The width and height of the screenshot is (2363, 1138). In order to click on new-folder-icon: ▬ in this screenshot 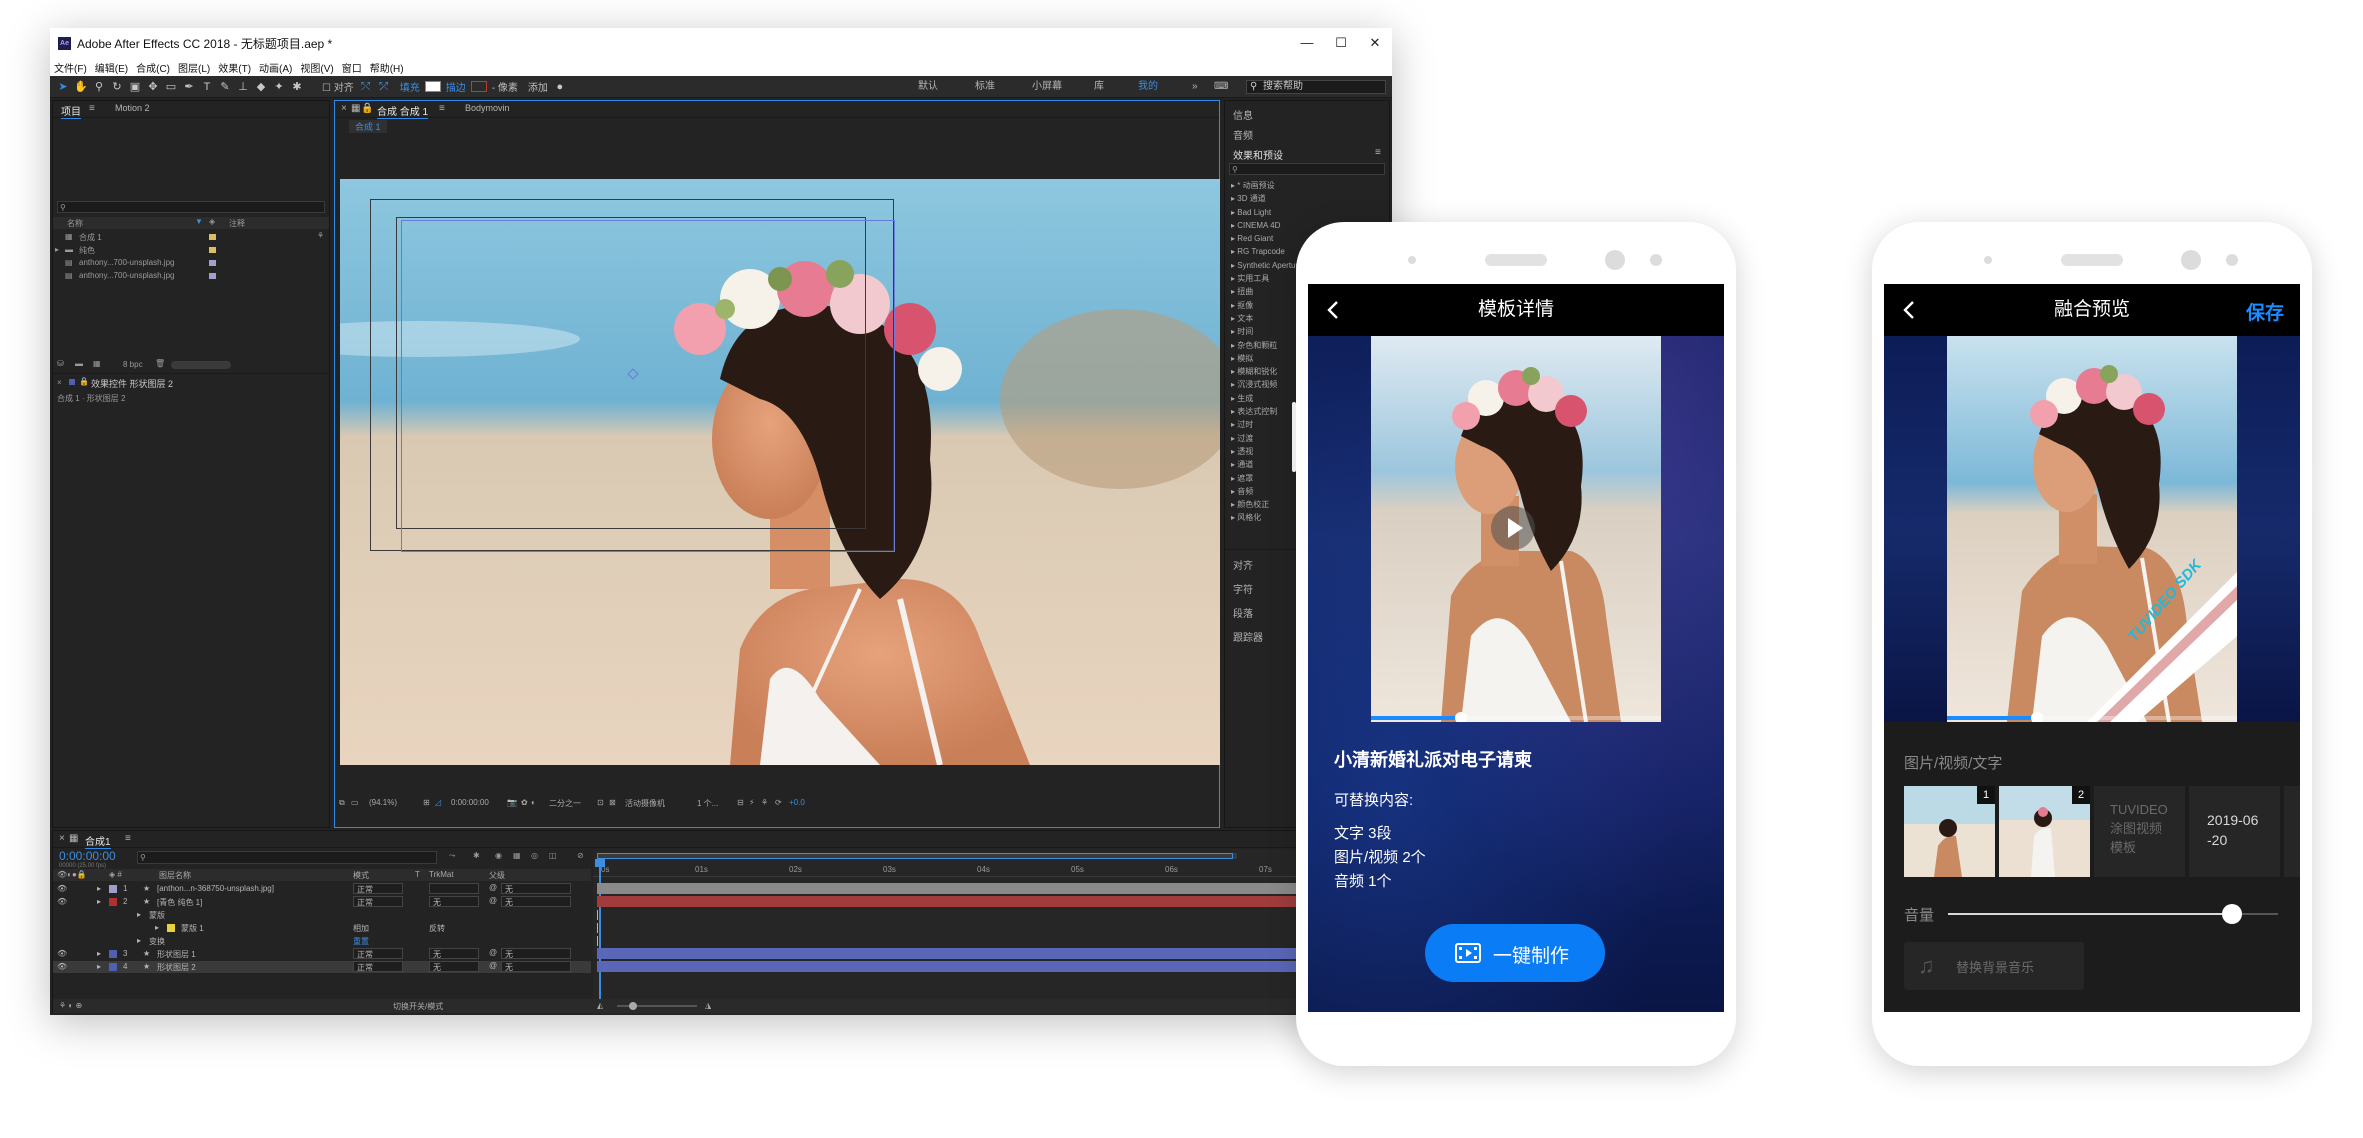, I will do `click(79, 363)`.